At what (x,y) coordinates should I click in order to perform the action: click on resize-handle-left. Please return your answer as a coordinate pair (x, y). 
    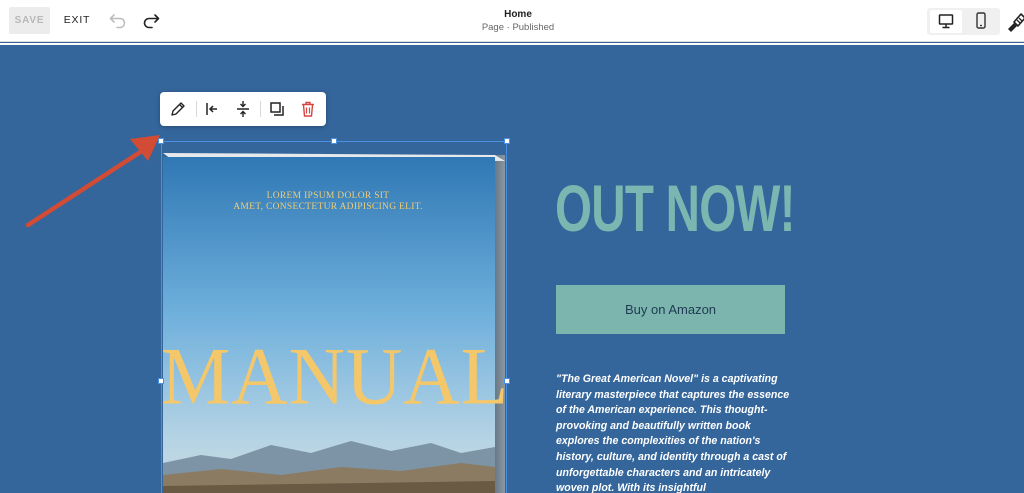
    Looking at the image, I should click on (161, 381).